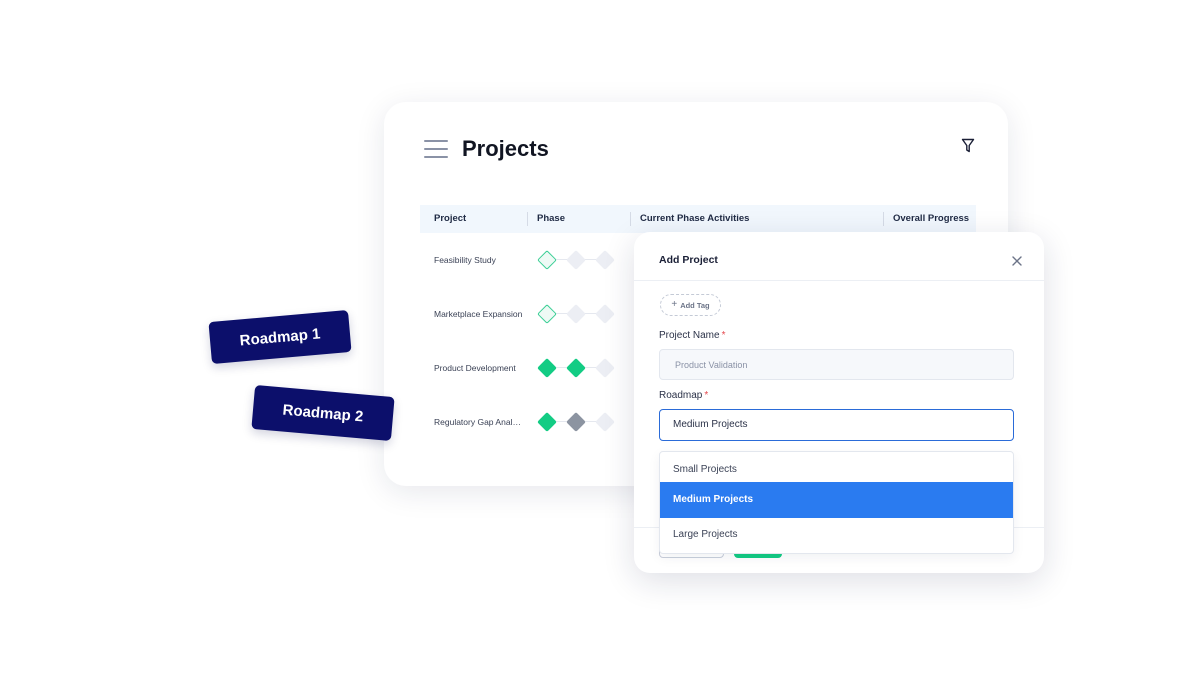  Describe the element at coordinates (836, 425) in the screenshot. I see `roadmap-select: Medium Projects` at that location.